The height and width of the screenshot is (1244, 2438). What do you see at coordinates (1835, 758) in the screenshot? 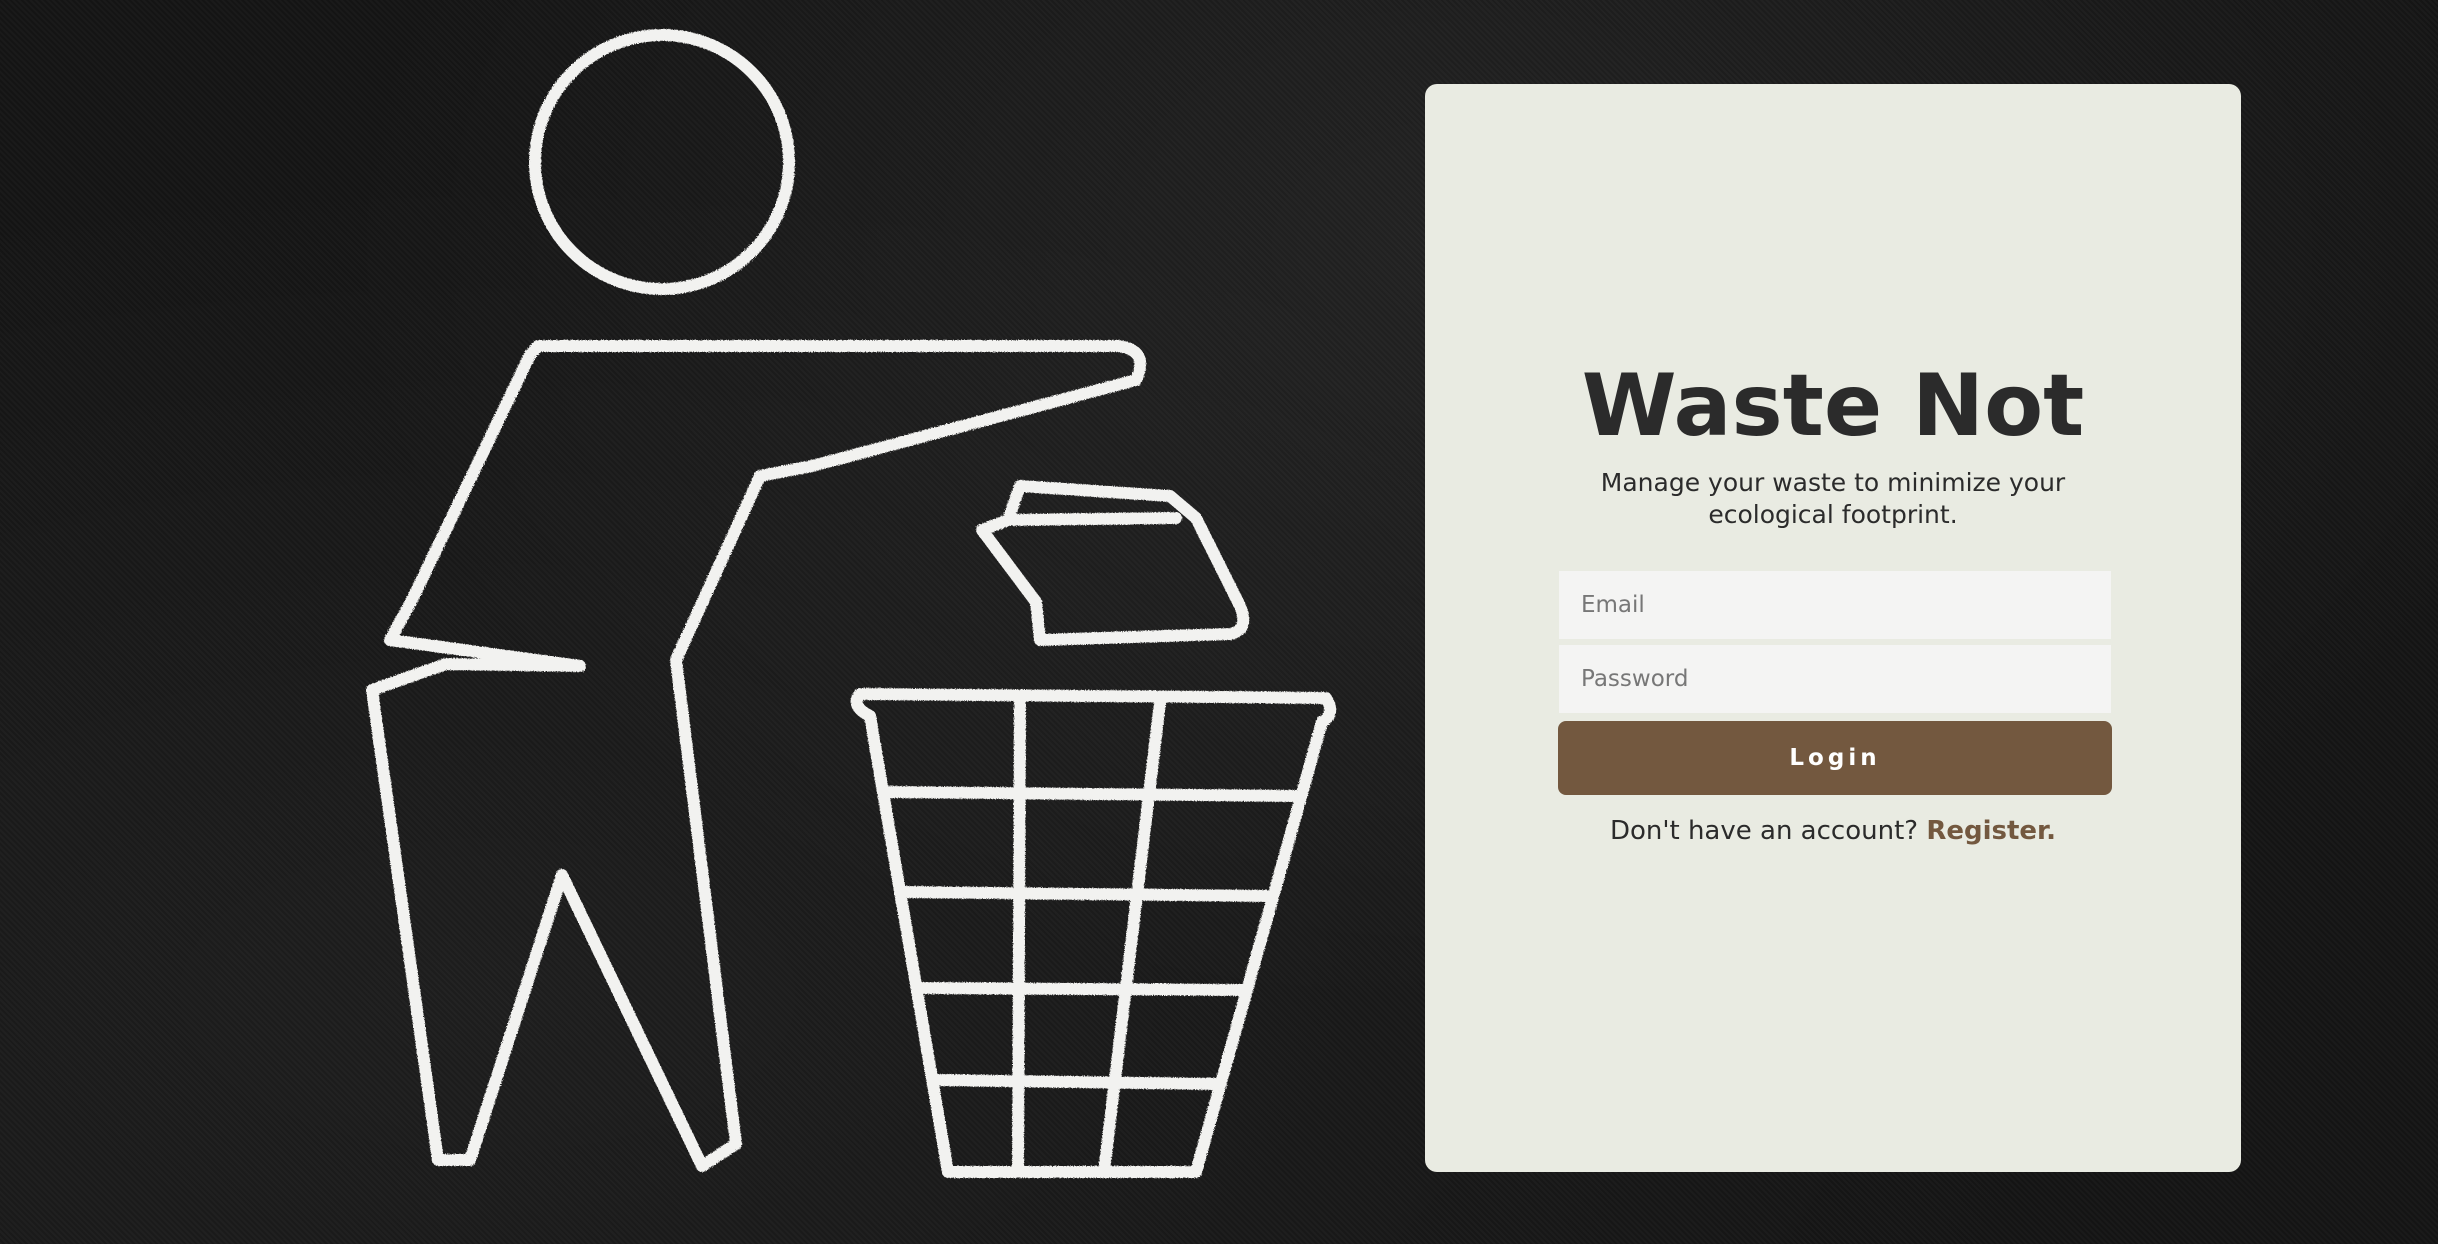
I see `login-button: Login` at bounding box center [1835, 758].